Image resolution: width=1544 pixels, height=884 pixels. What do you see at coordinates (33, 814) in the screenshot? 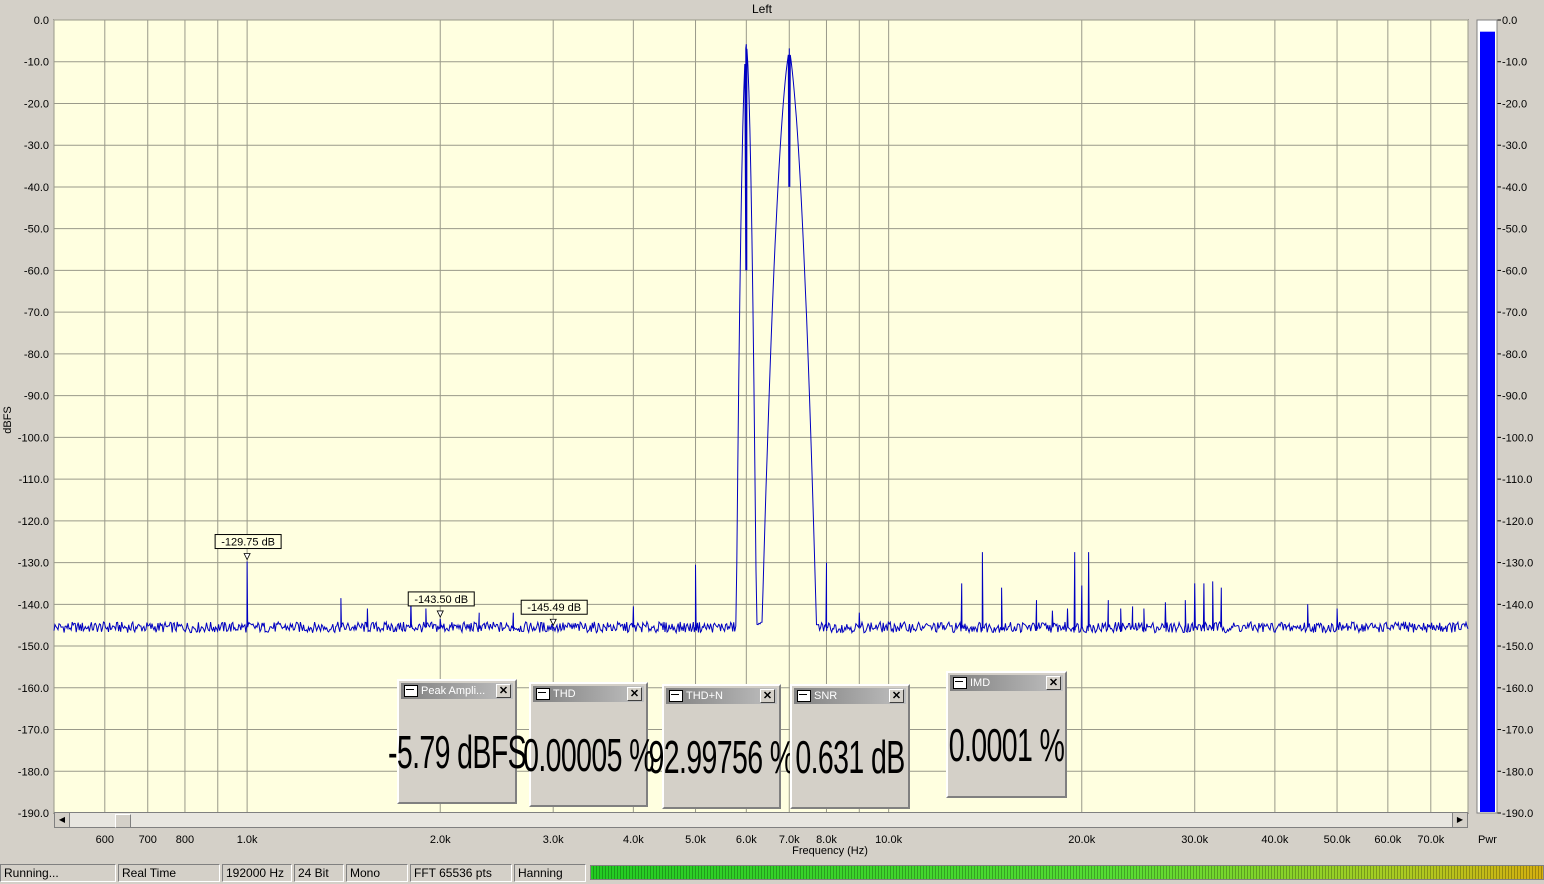
I see `y-tick-label: -190.0` at bounding box center [33, 814].